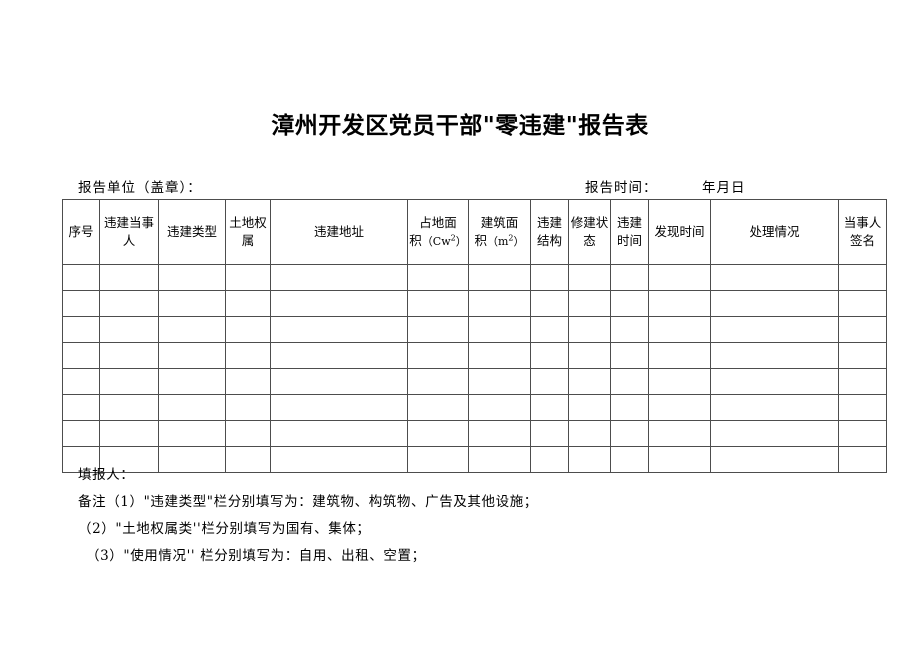  What do you see at coordinates (140, 188) in the screenshot?
I see `report-unit-label: 报告单位（盖章）：` at bounding box center [140, 188].